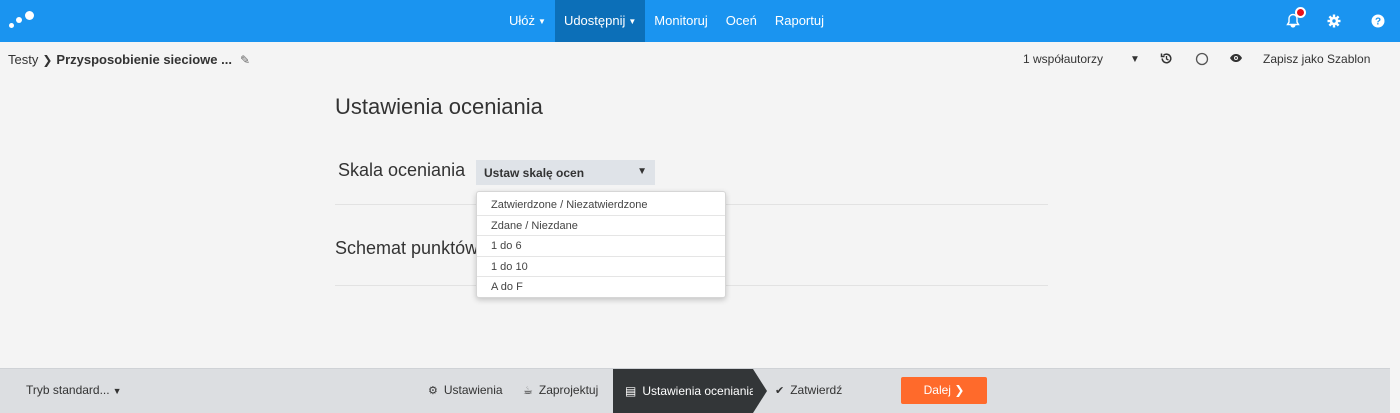 The width and height of the screenshot is (1400, 413). Describe the element at coordinates (74, 390) in the screenshot. I see `mode-selector: Tryb standard... ▼` at that location.